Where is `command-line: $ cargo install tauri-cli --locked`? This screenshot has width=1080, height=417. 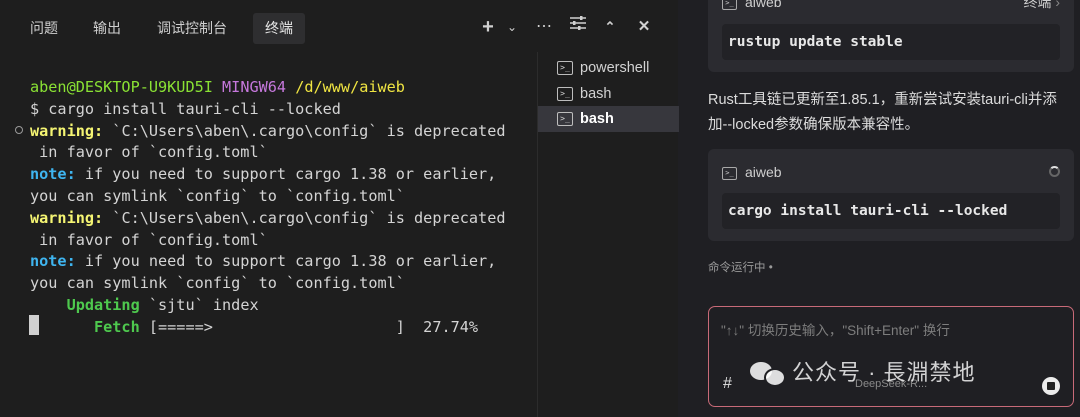 command-line: $ cargo install tauri-cli --locked is located at coordinates (185, 108).